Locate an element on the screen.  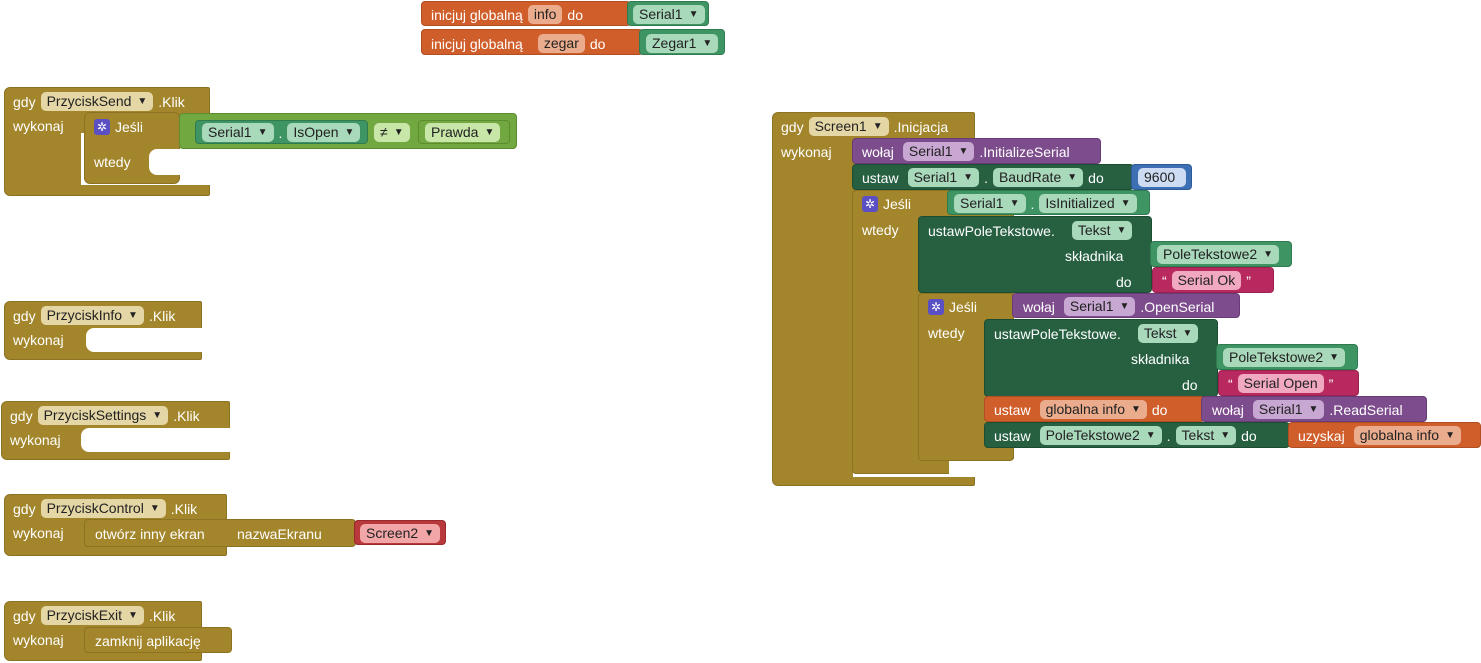
component-dropdown: Zegar1 ▼ is located at coordinates (682, 43).